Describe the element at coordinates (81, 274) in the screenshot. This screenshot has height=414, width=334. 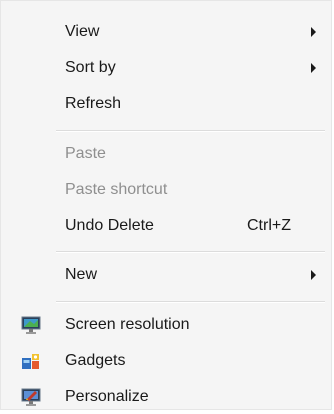
I see `menu-item-label: New` at that location.